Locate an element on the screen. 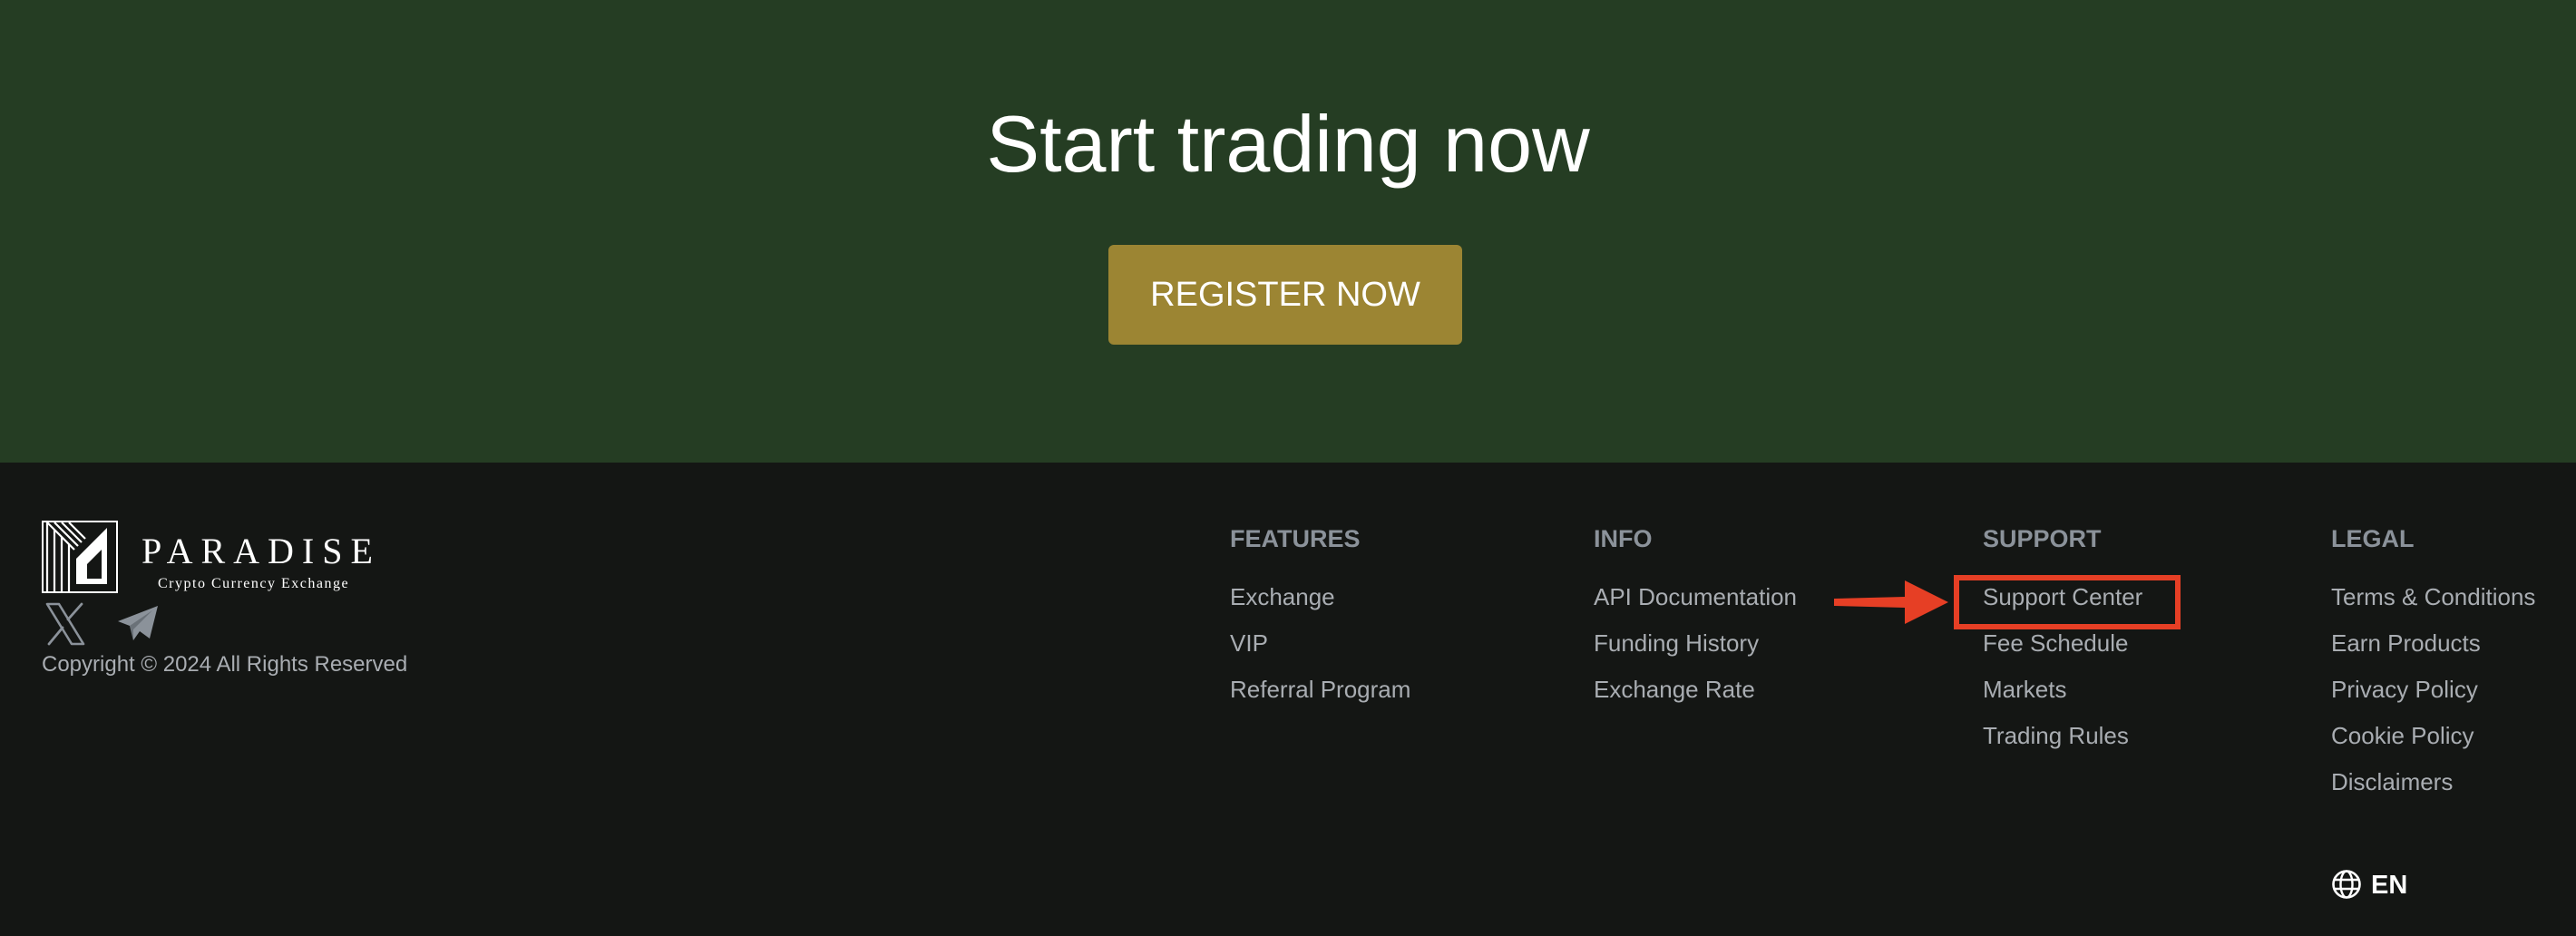 The image size is (2576, 936). copyright-text: Copyright © 2024 All Rights Reserved is located at coordinates (225, 664).